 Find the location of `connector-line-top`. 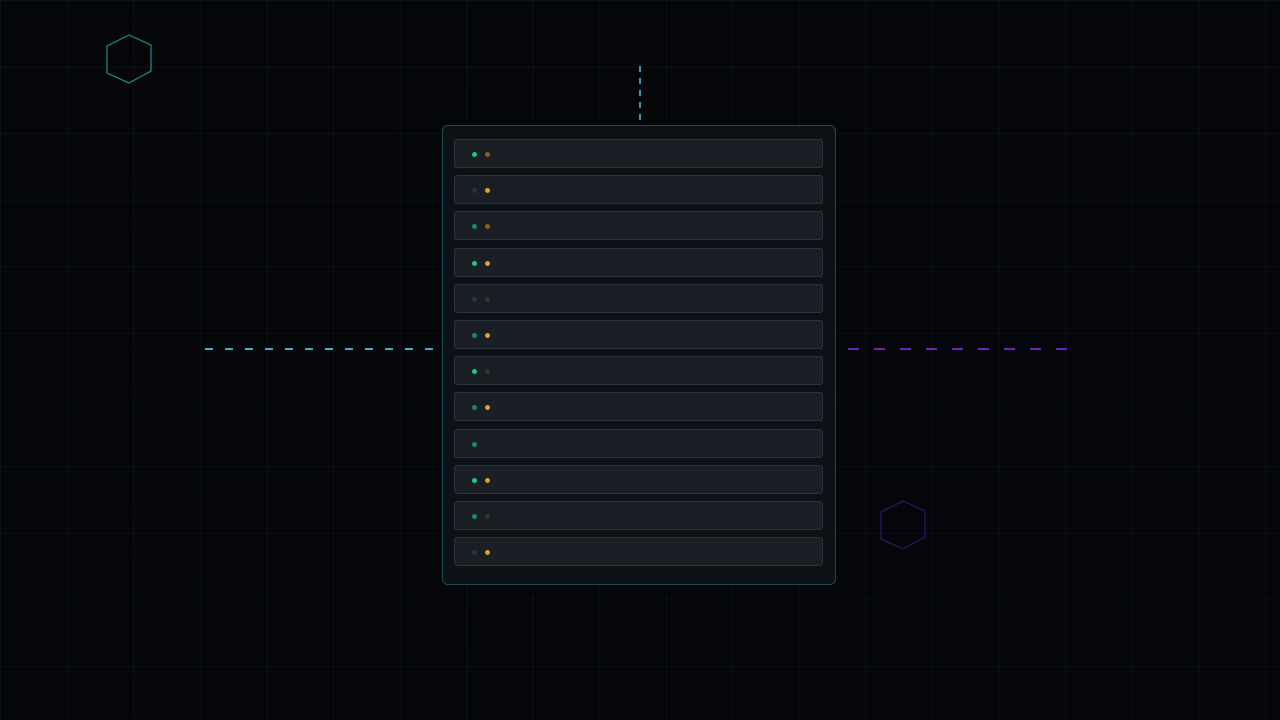

connector-line-top is located at coordinates (640, 95).